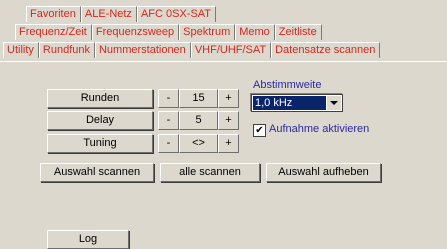 Image resolution: width=447 pixels, height=249 pixels. Describe the element at coordinates (176, 14) in the screenshot. I see `tab-afc-osx-sat: AFC 0SX-SAT` at that location.